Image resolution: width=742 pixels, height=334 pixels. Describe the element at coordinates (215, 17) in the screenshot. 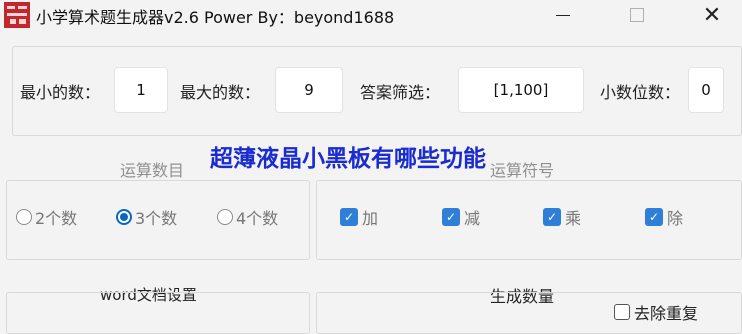

I see `window-title: 小学算术题生成器v2.6 Power By：beyond1688` at that location.